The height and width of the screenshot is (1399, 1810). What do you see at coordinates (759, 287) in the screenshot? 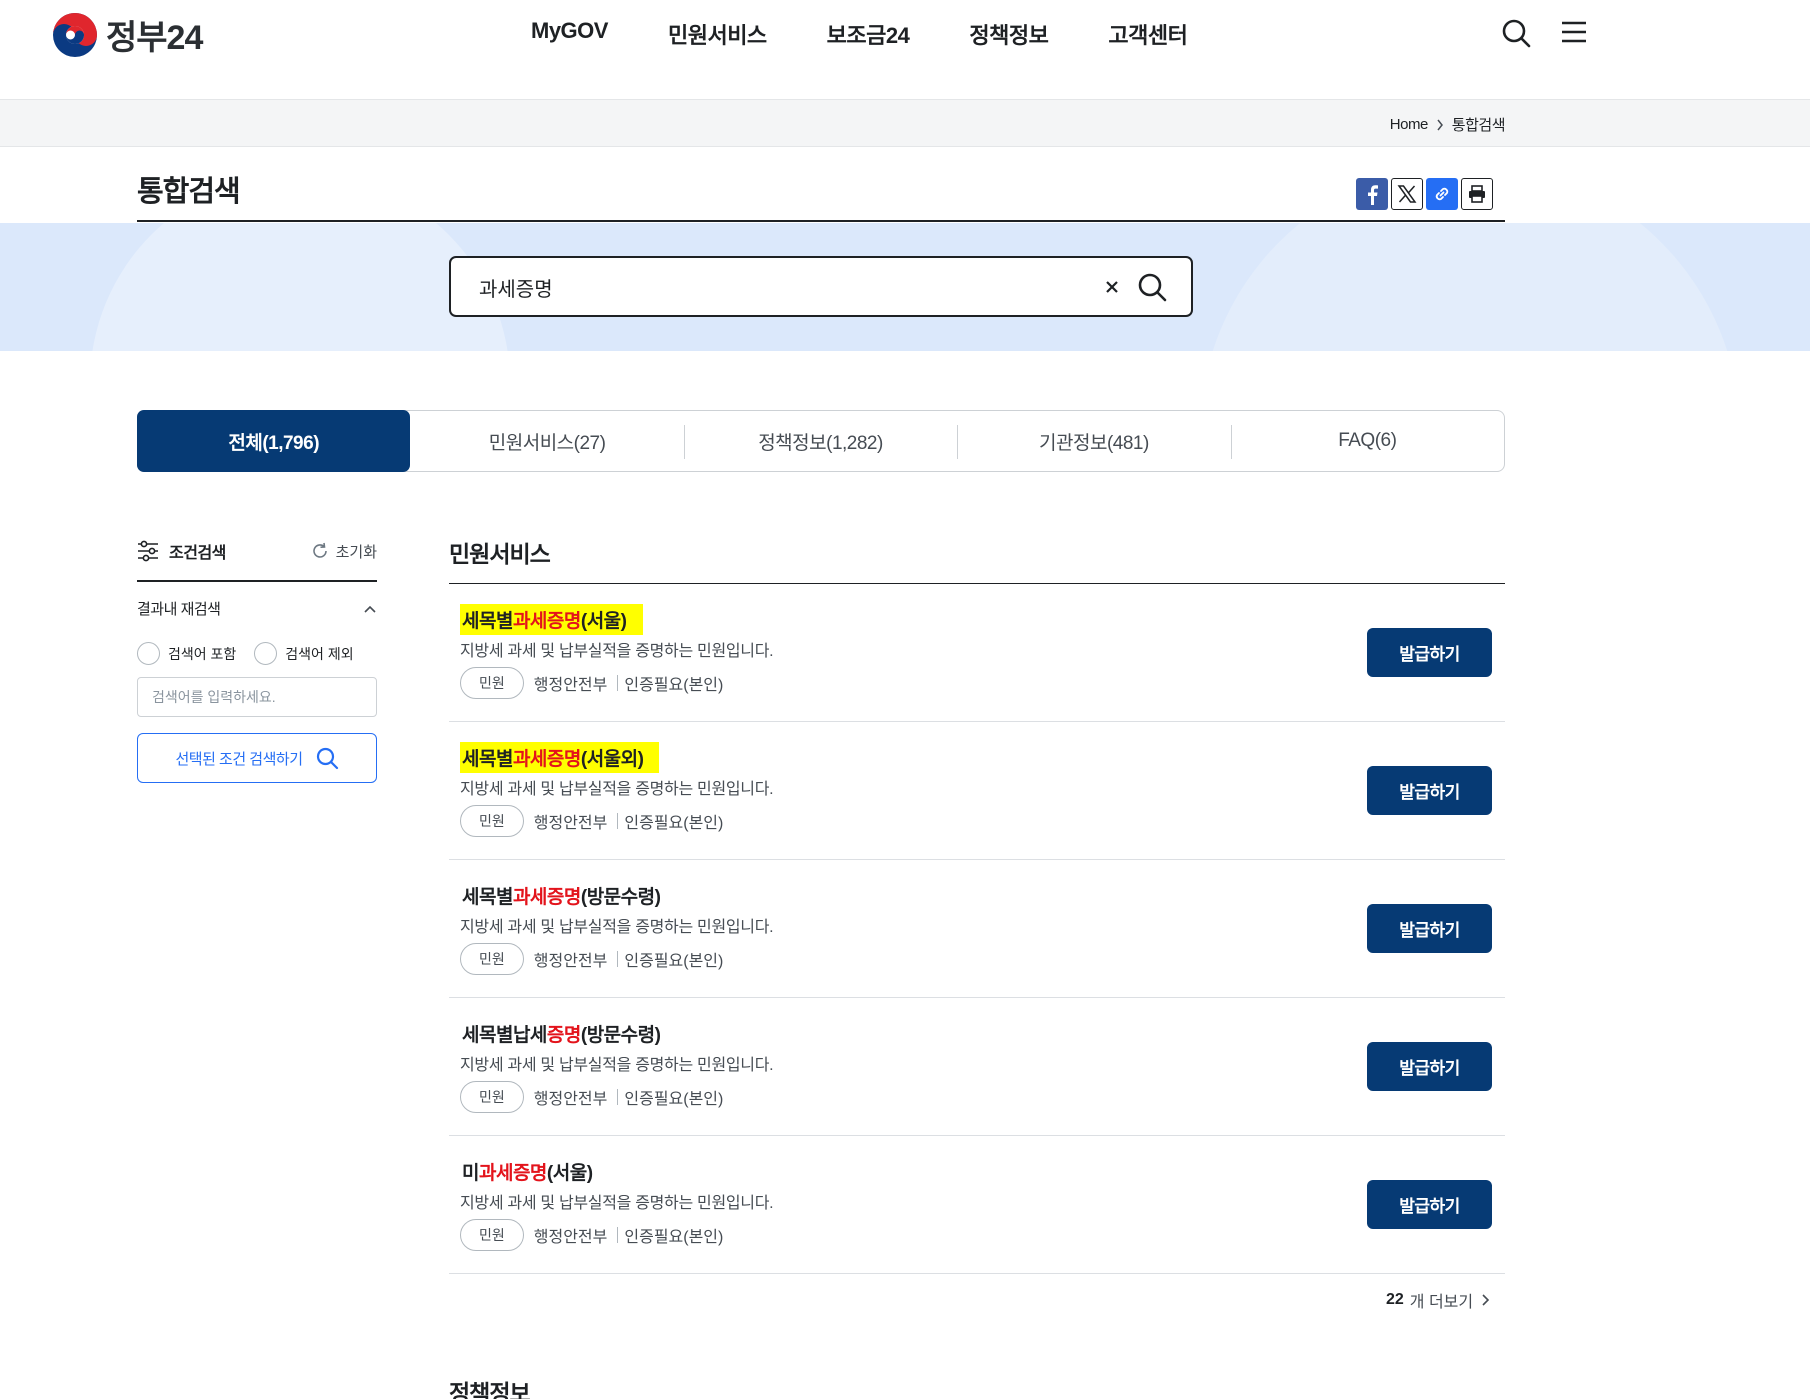
I see `search-input` at bounding box center [759, 287].